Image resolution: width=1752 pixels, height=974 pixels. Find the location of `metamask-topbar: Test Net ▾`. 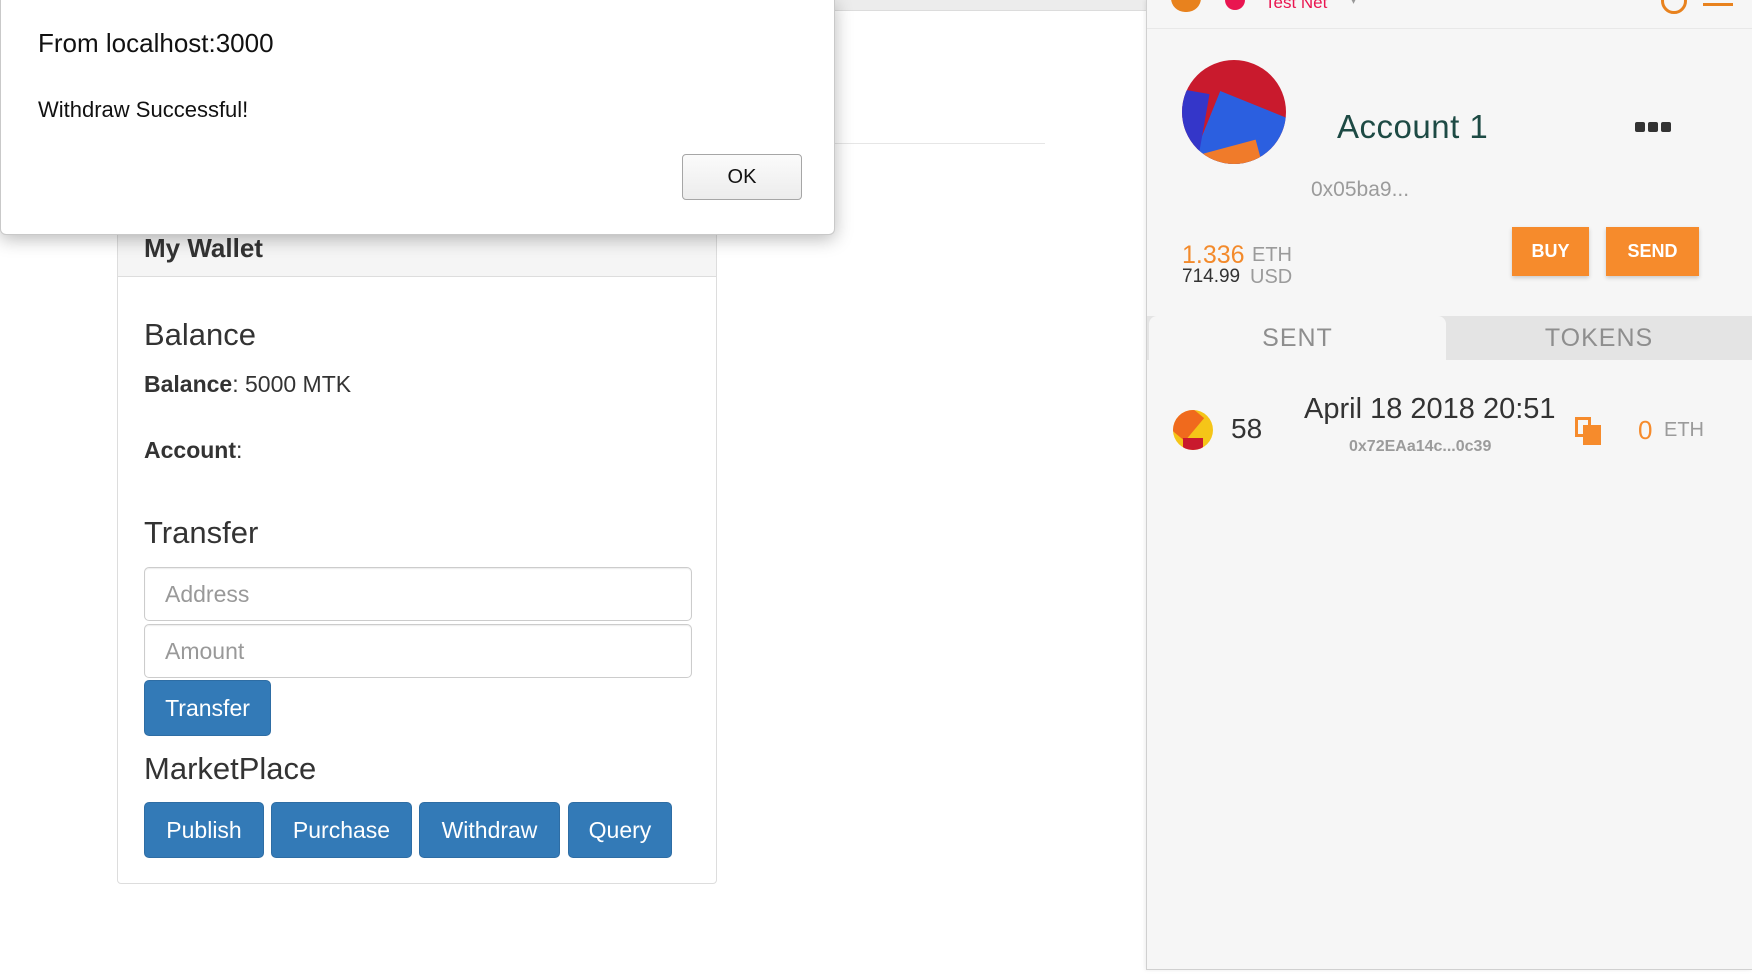

metamask-topbar: Test Net ▾ is located at coordinates (1449, 14).